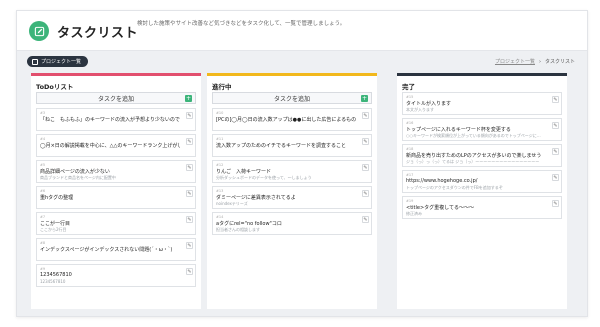 Image resolution: width=600 pixels, height=327 pixels. What do you see at coordinates (408, 87) in the screenshot?
I see `column-title: 完了` at bounding box center [408, 87].